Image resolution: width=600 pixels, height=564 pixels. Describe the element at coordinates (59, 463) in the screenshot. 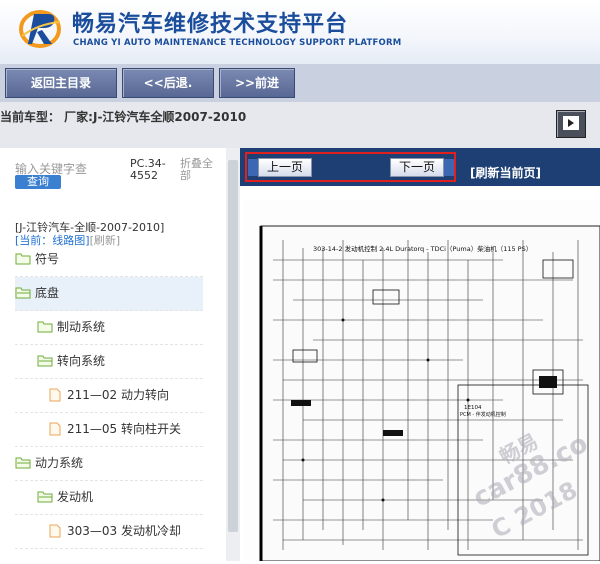

I see `tree-item-label: 动力系统` at that location.